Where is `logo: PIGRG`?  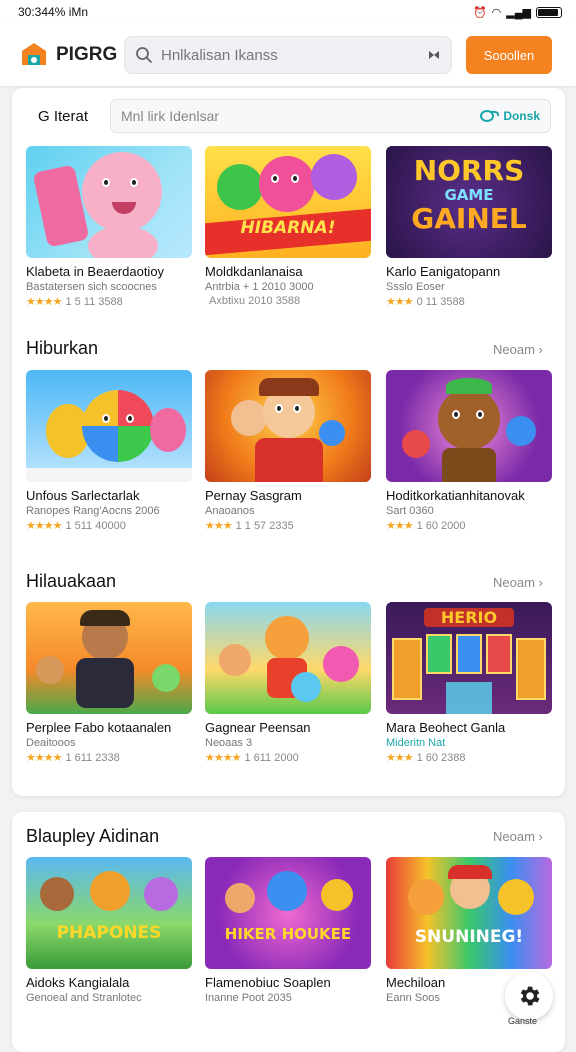 logo: PIGRG is located at coordinates (72, 55).